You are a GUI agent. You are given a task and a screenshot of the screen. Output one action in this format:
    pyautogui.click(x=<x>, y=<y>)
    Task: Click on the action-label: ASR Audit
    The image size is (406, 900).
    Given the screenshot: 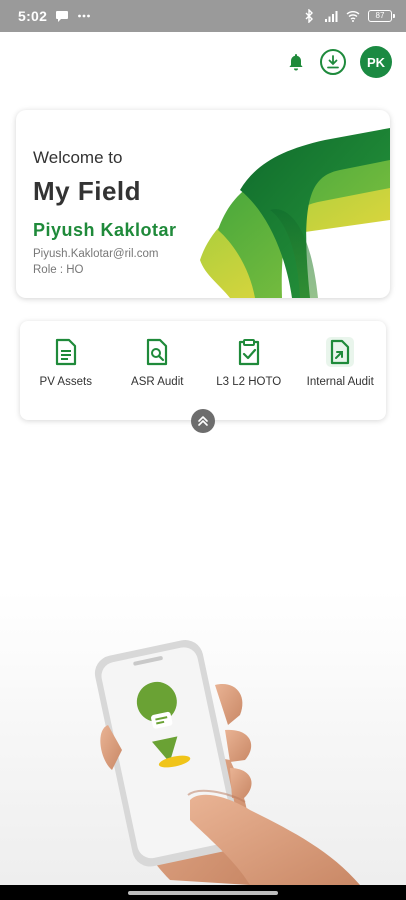 What is the action you would take?
    pyautogui.click(x=157, y=382)
    